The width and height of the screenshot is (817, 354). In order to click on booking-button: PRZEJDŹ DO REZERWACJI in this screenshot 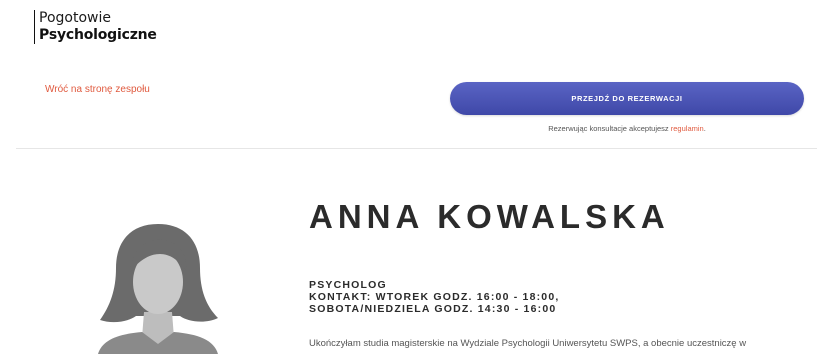, I will do `click(627, 98)`.